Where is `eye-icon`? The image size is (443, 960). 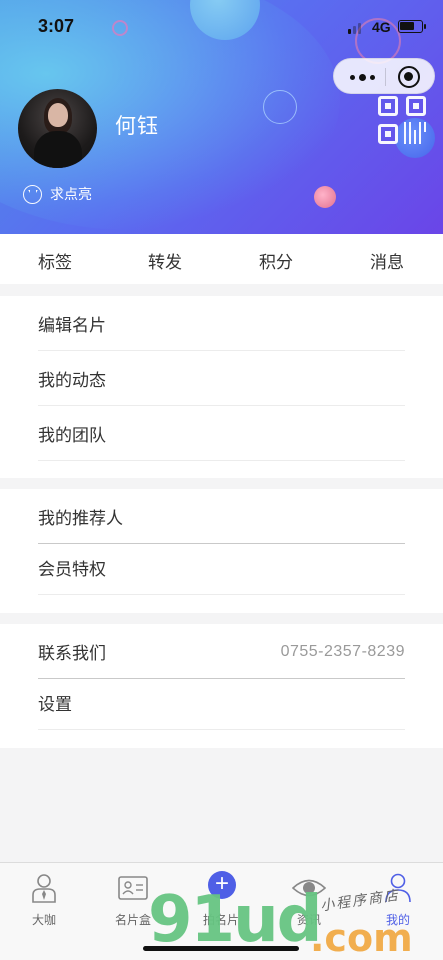
eye-icon is located at coordinates (309, 888).